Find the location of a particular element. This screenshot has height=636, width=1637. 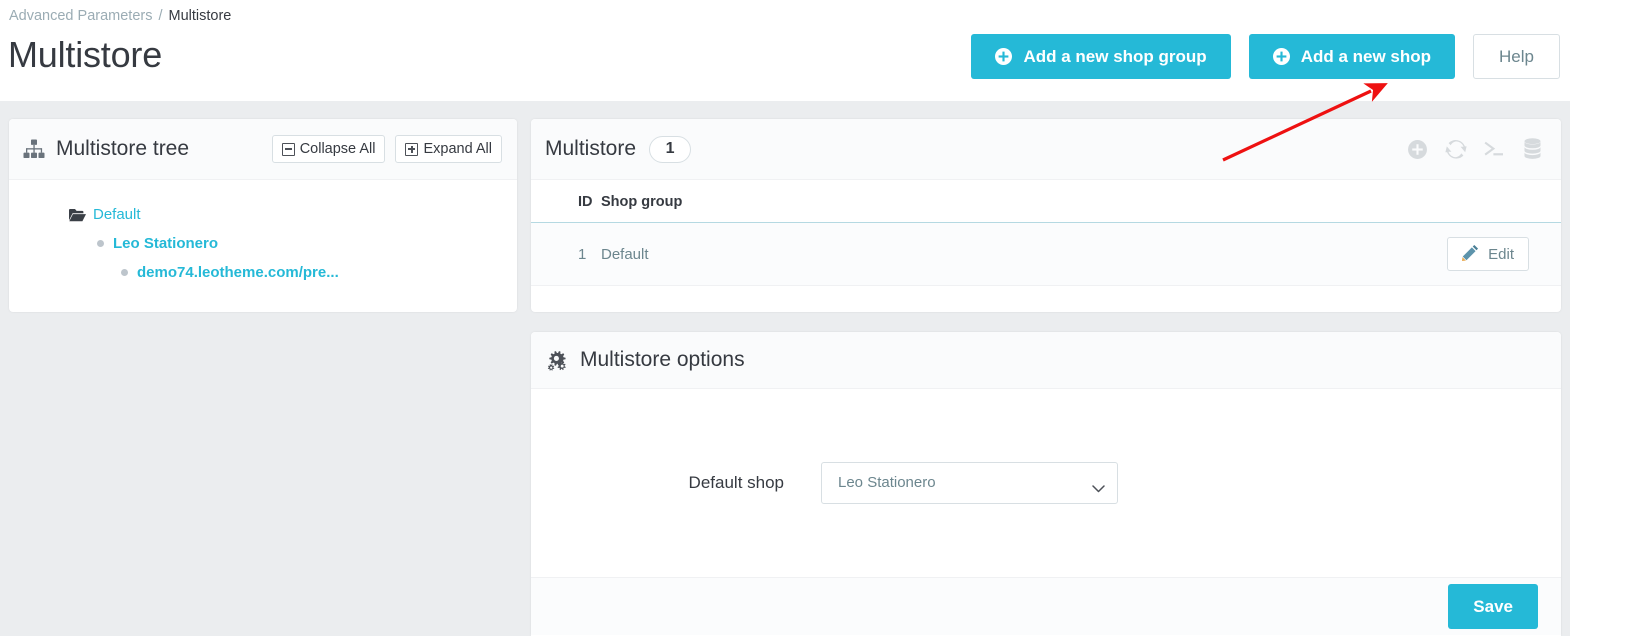

add-new-shop-group-label: Add a new shop group is located at coordinates (1115, 56).